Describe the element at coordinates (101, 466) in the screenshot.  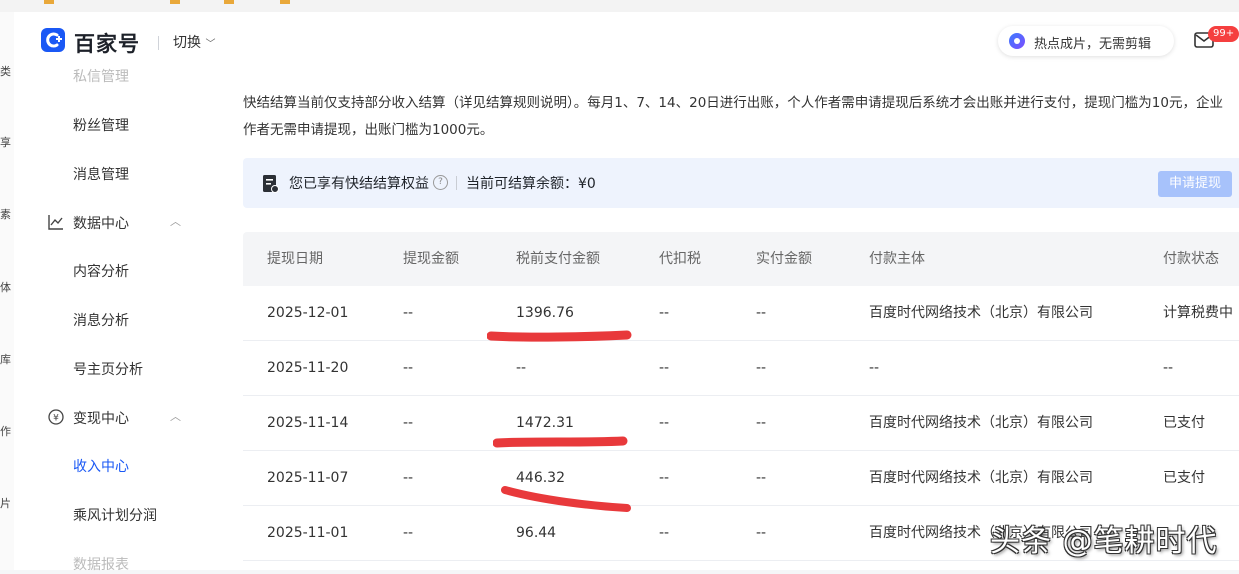
I see `sidebar-item-income-center: 收入中心` at that location.